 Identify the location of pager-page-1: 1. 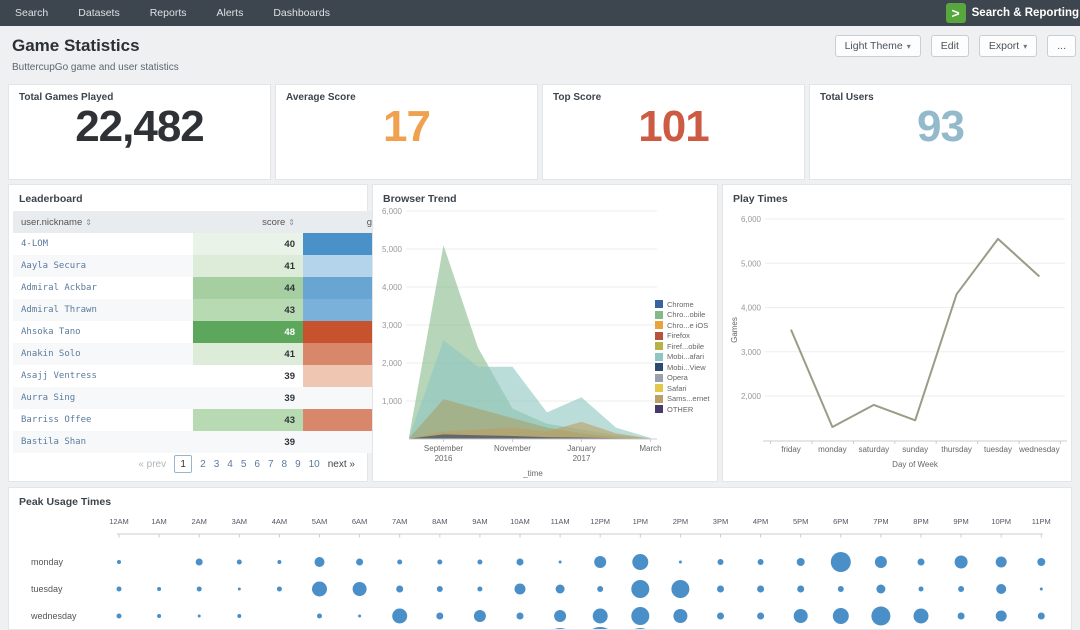
(183, 464).